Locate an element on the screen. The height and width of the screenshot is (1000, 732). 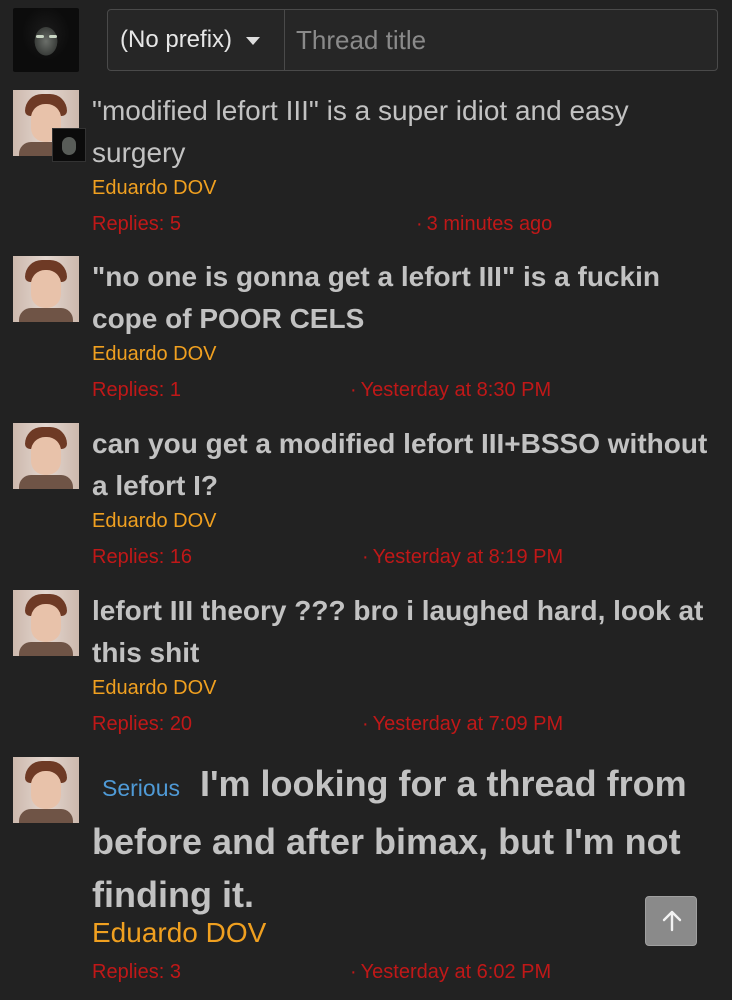
reply-count: Replies: 3 is located at coordinates (136, 972).